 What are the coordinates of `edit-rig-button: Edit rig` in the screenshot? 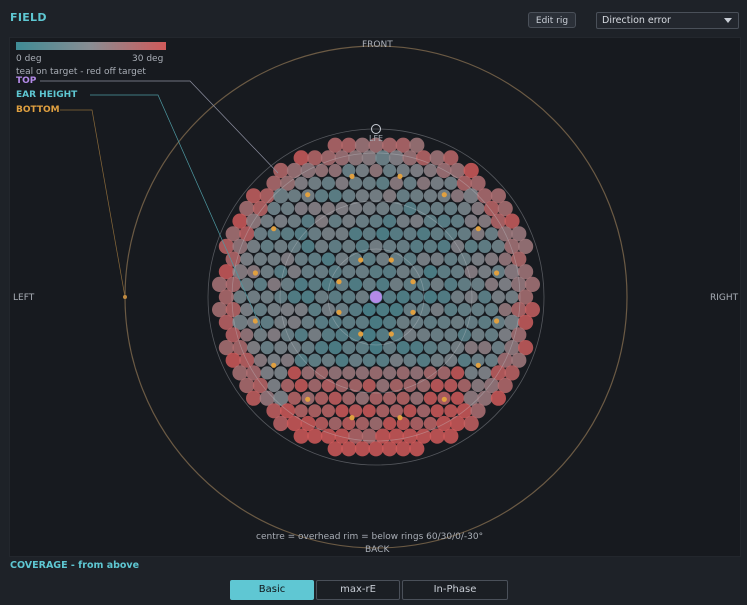 It's located at (552, 20).